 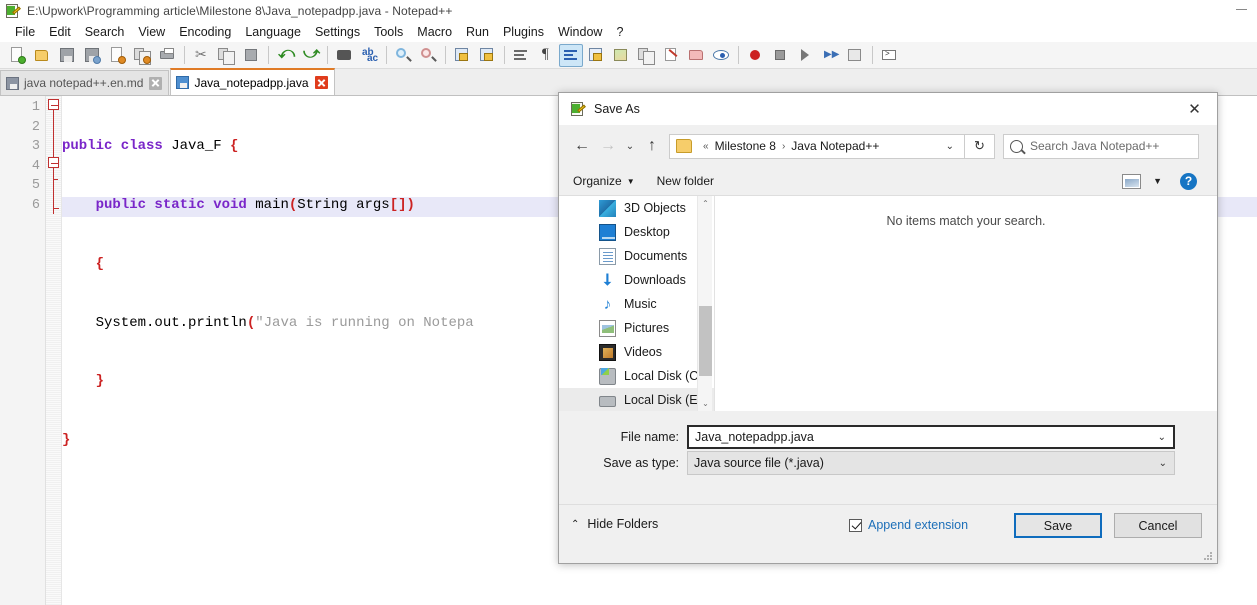 I want to click on filetype-select: Java source file (*.java) ⌄, so click(x=931, y=463).